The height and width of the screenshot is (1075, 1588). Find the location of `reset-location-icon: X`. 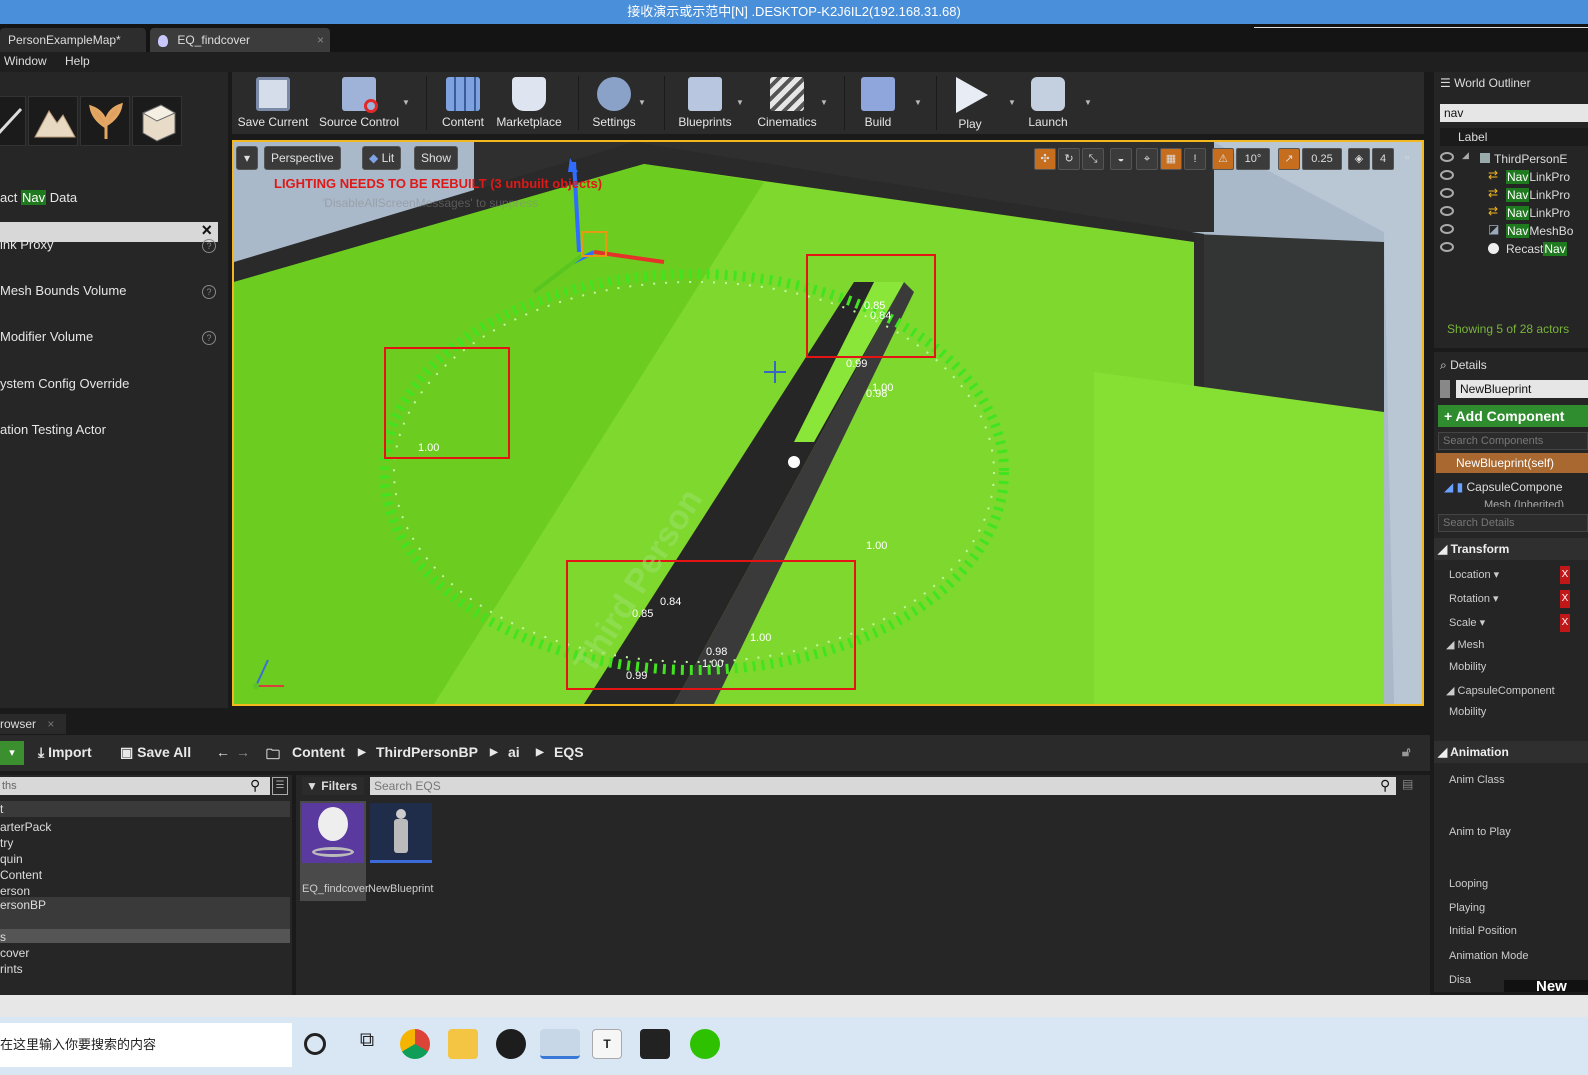

reset-location-icon: X is located at coordinates (1565, 575).